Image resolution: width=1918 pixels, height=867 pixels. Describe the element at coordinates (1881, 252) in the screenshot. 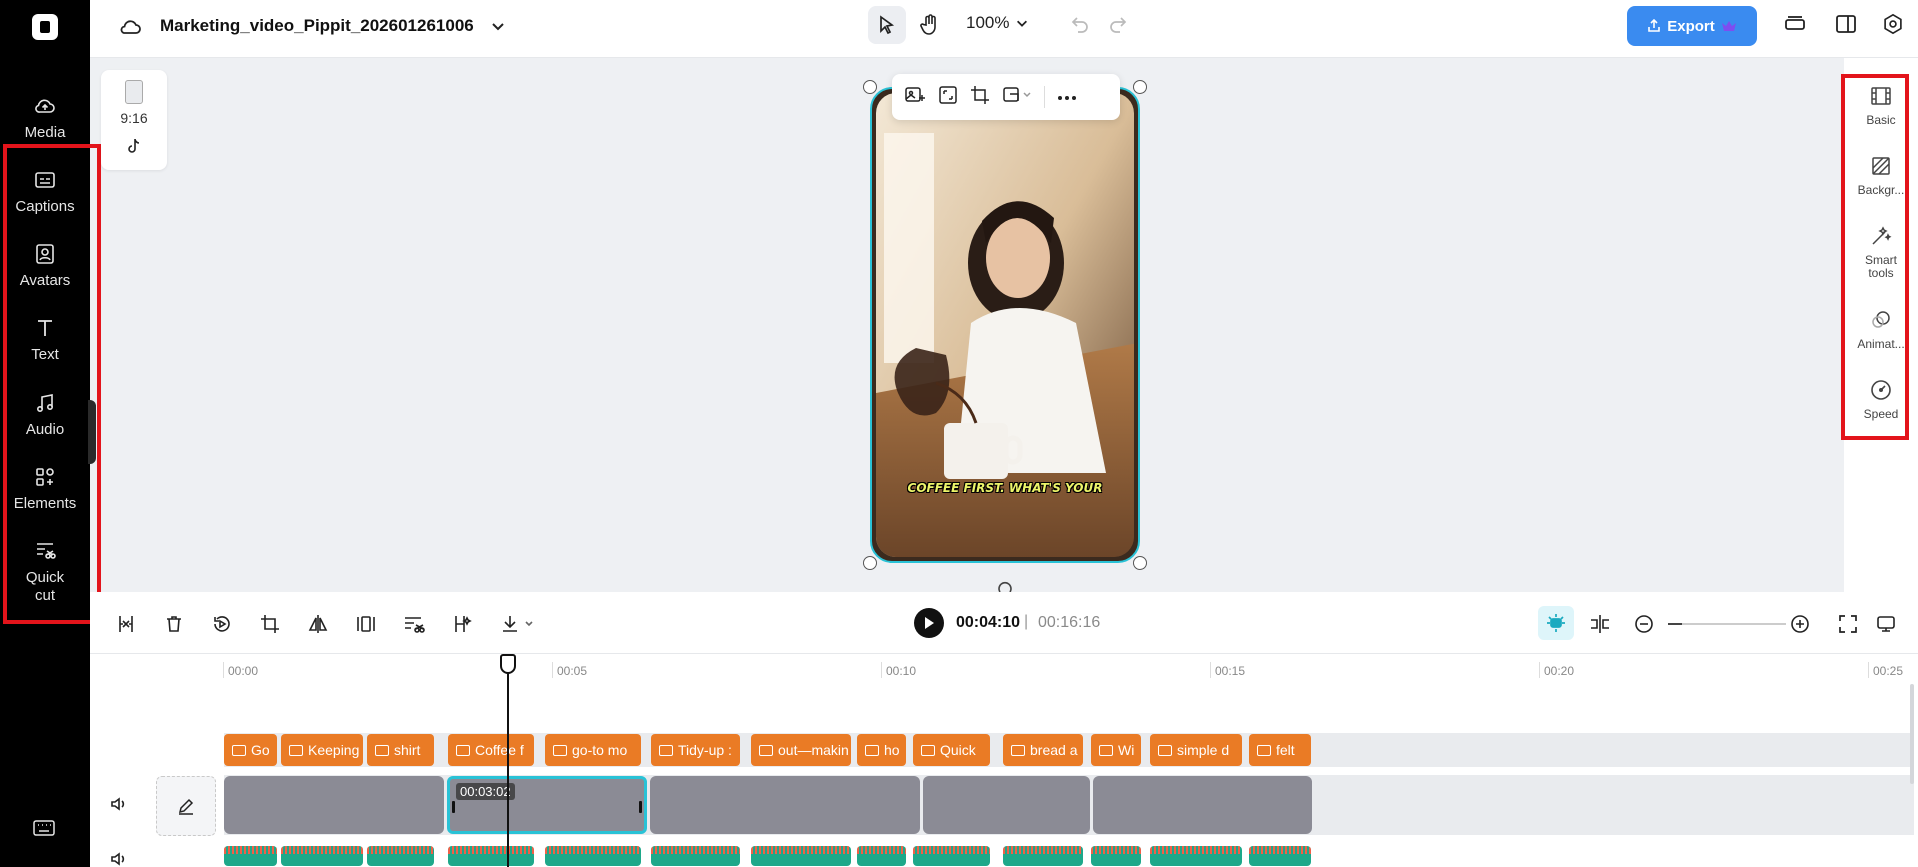

I see `right-panel-smart-tools: Smart tools` at that location.